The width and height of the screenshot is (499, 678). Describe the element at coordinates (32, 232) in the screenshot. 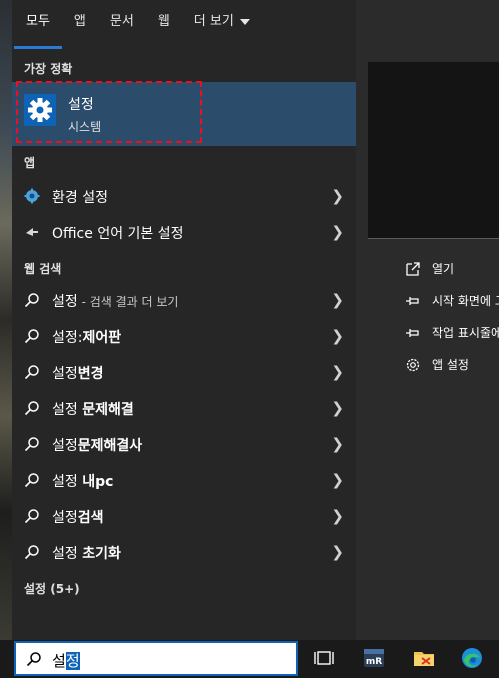

I see `office-language-icon` at that location.